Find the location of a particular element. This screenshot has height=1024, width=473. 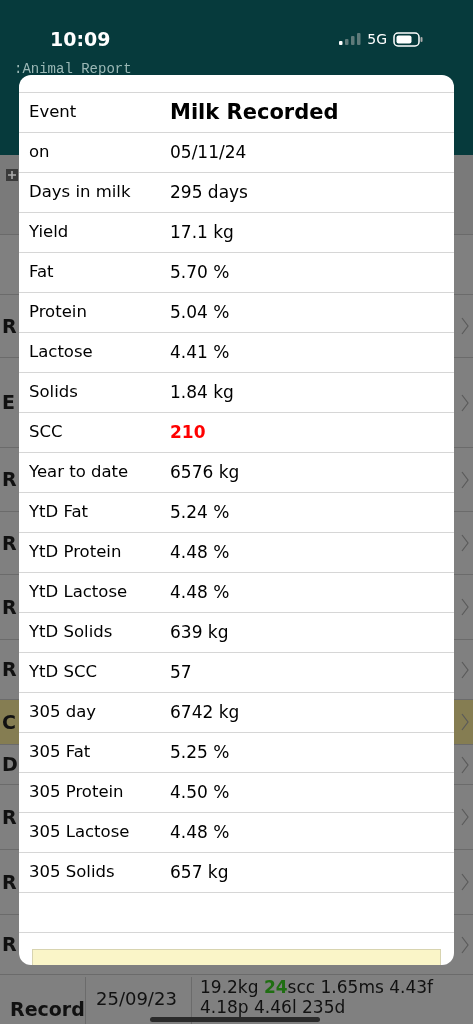

field-value: 5.25 % is located at coordinates (200, 752).